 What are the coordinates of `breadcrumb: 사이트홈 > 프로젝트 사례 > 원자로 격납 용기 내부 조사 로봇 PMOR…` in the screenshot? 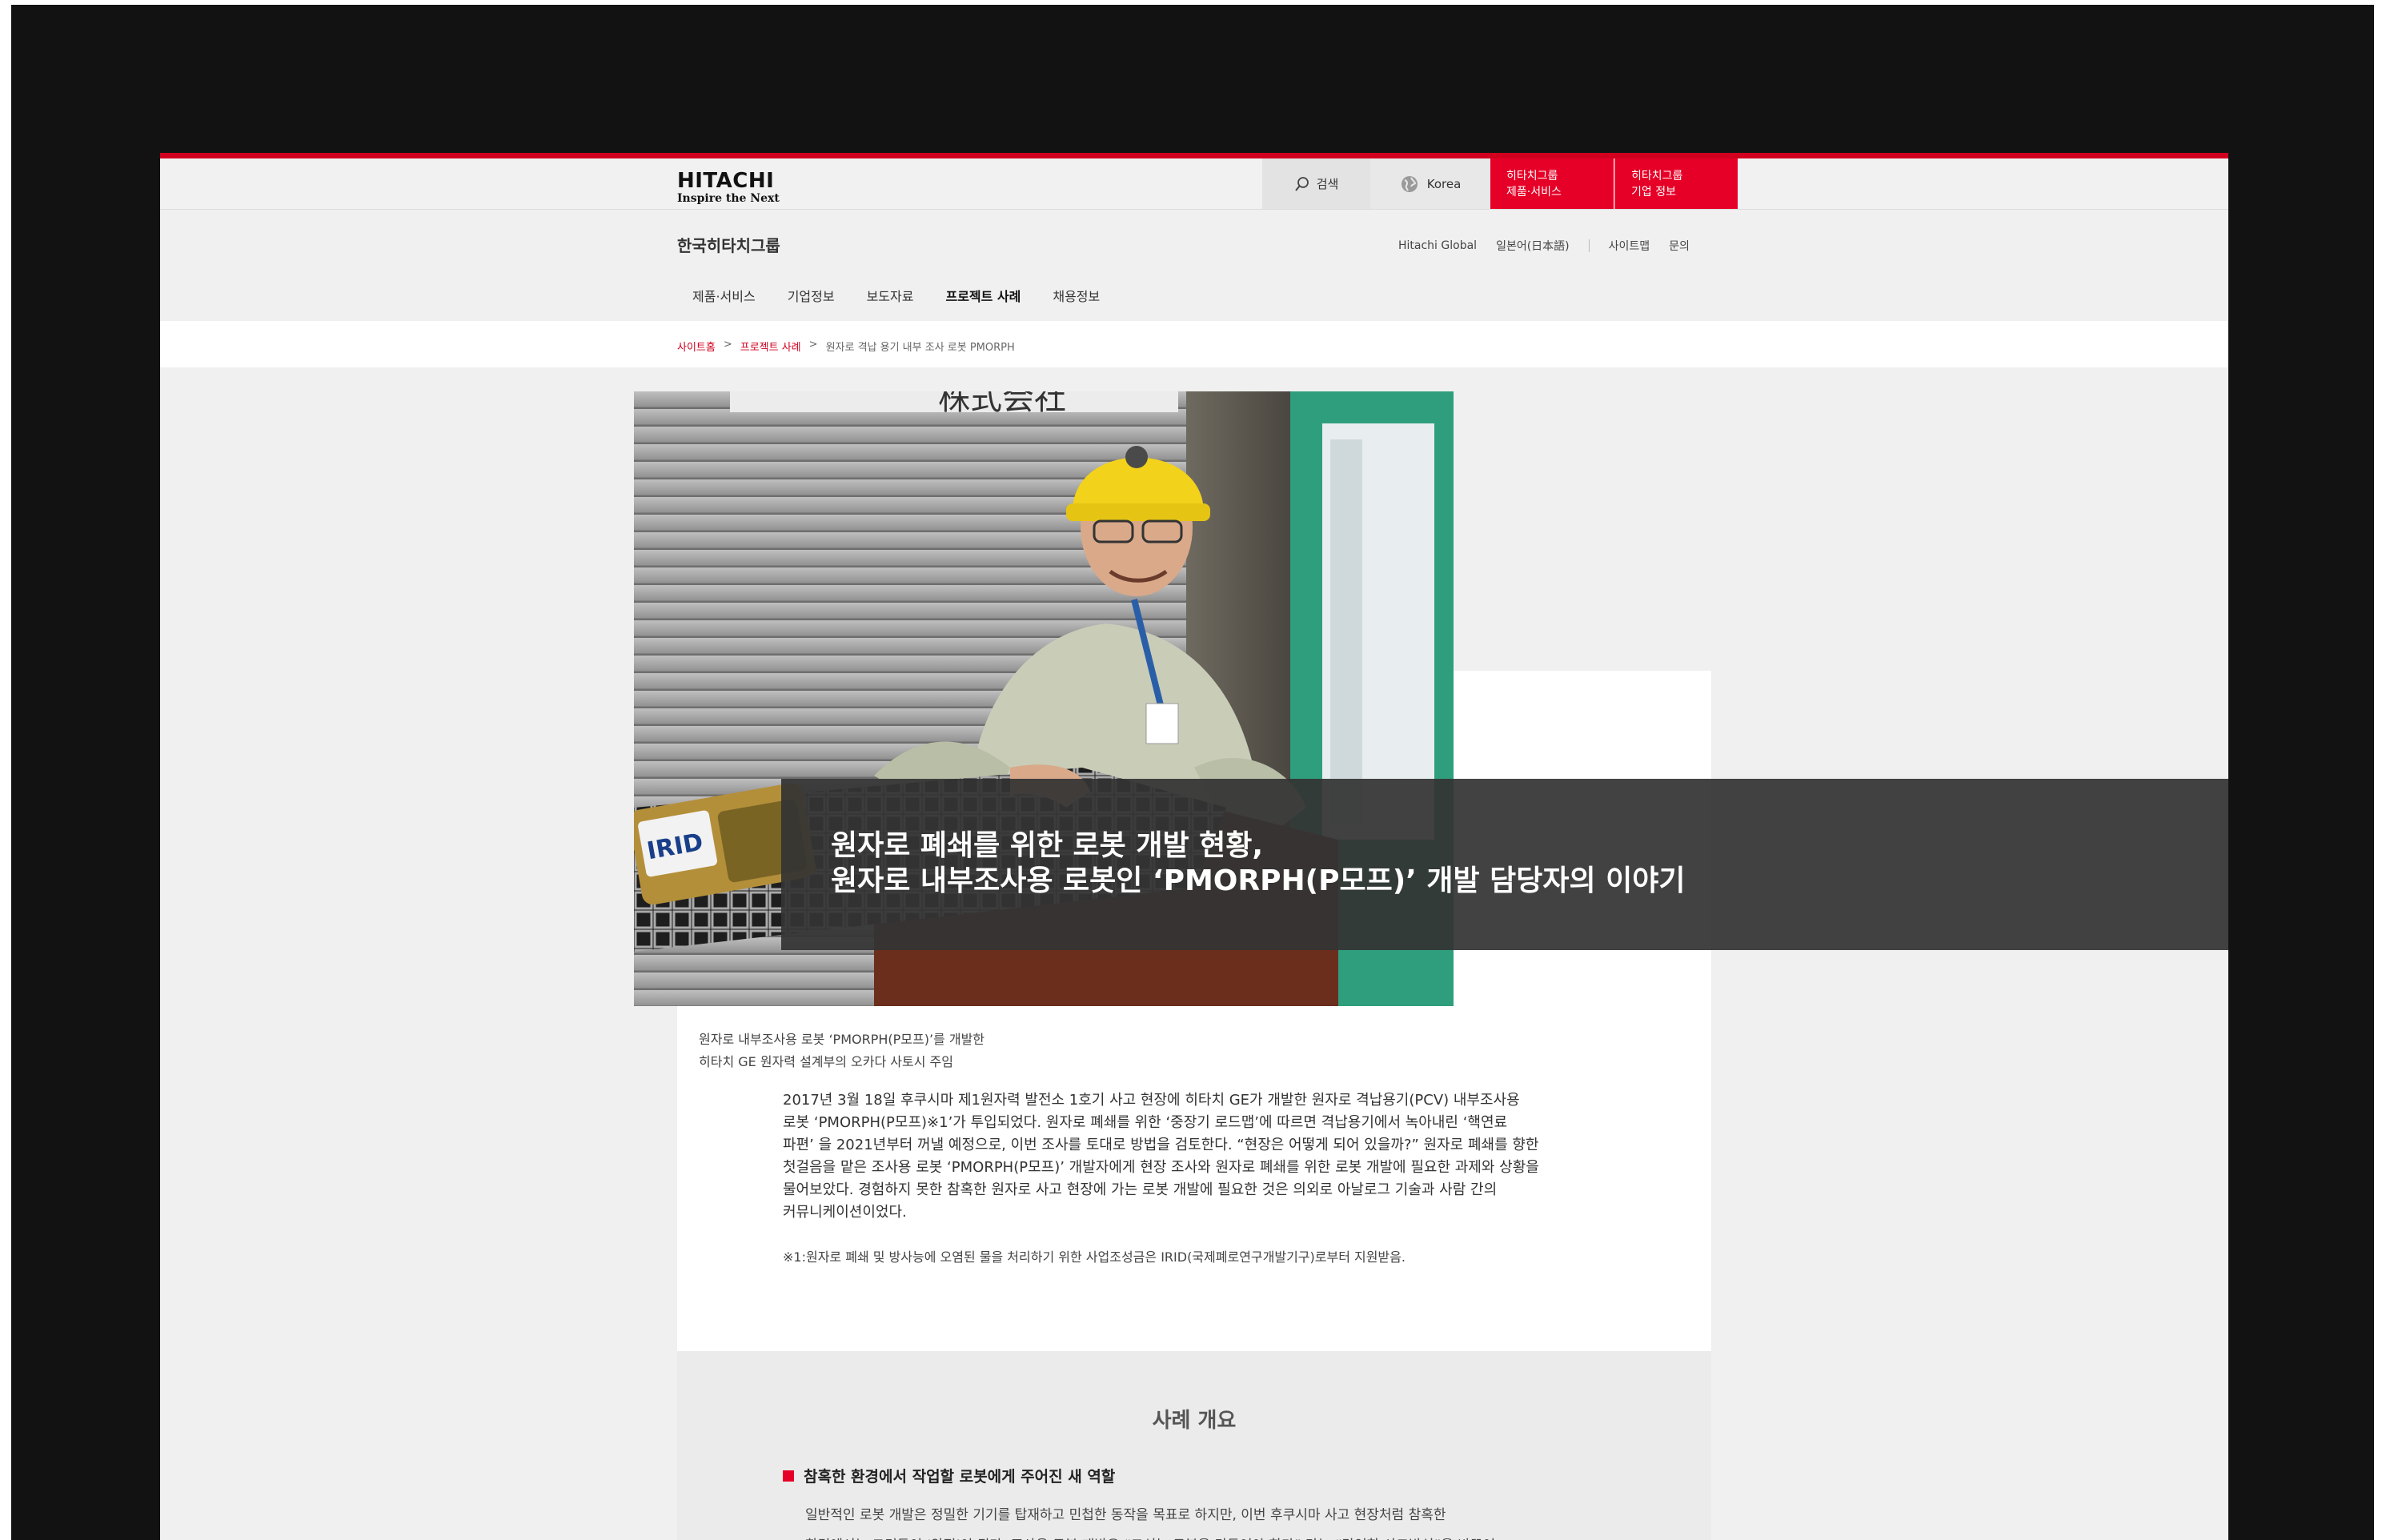 It's located at (846, 346).